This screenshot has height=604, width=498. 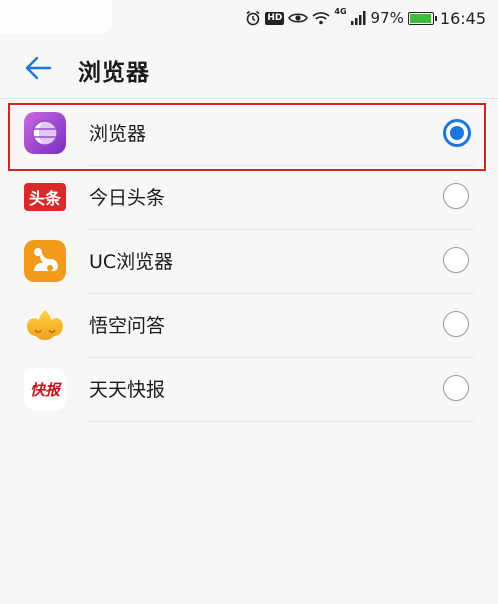 What do you see at coordinates (45, 261) in the screenshot?
I see `uc-browser-icon` at bounding box center [45, 261].